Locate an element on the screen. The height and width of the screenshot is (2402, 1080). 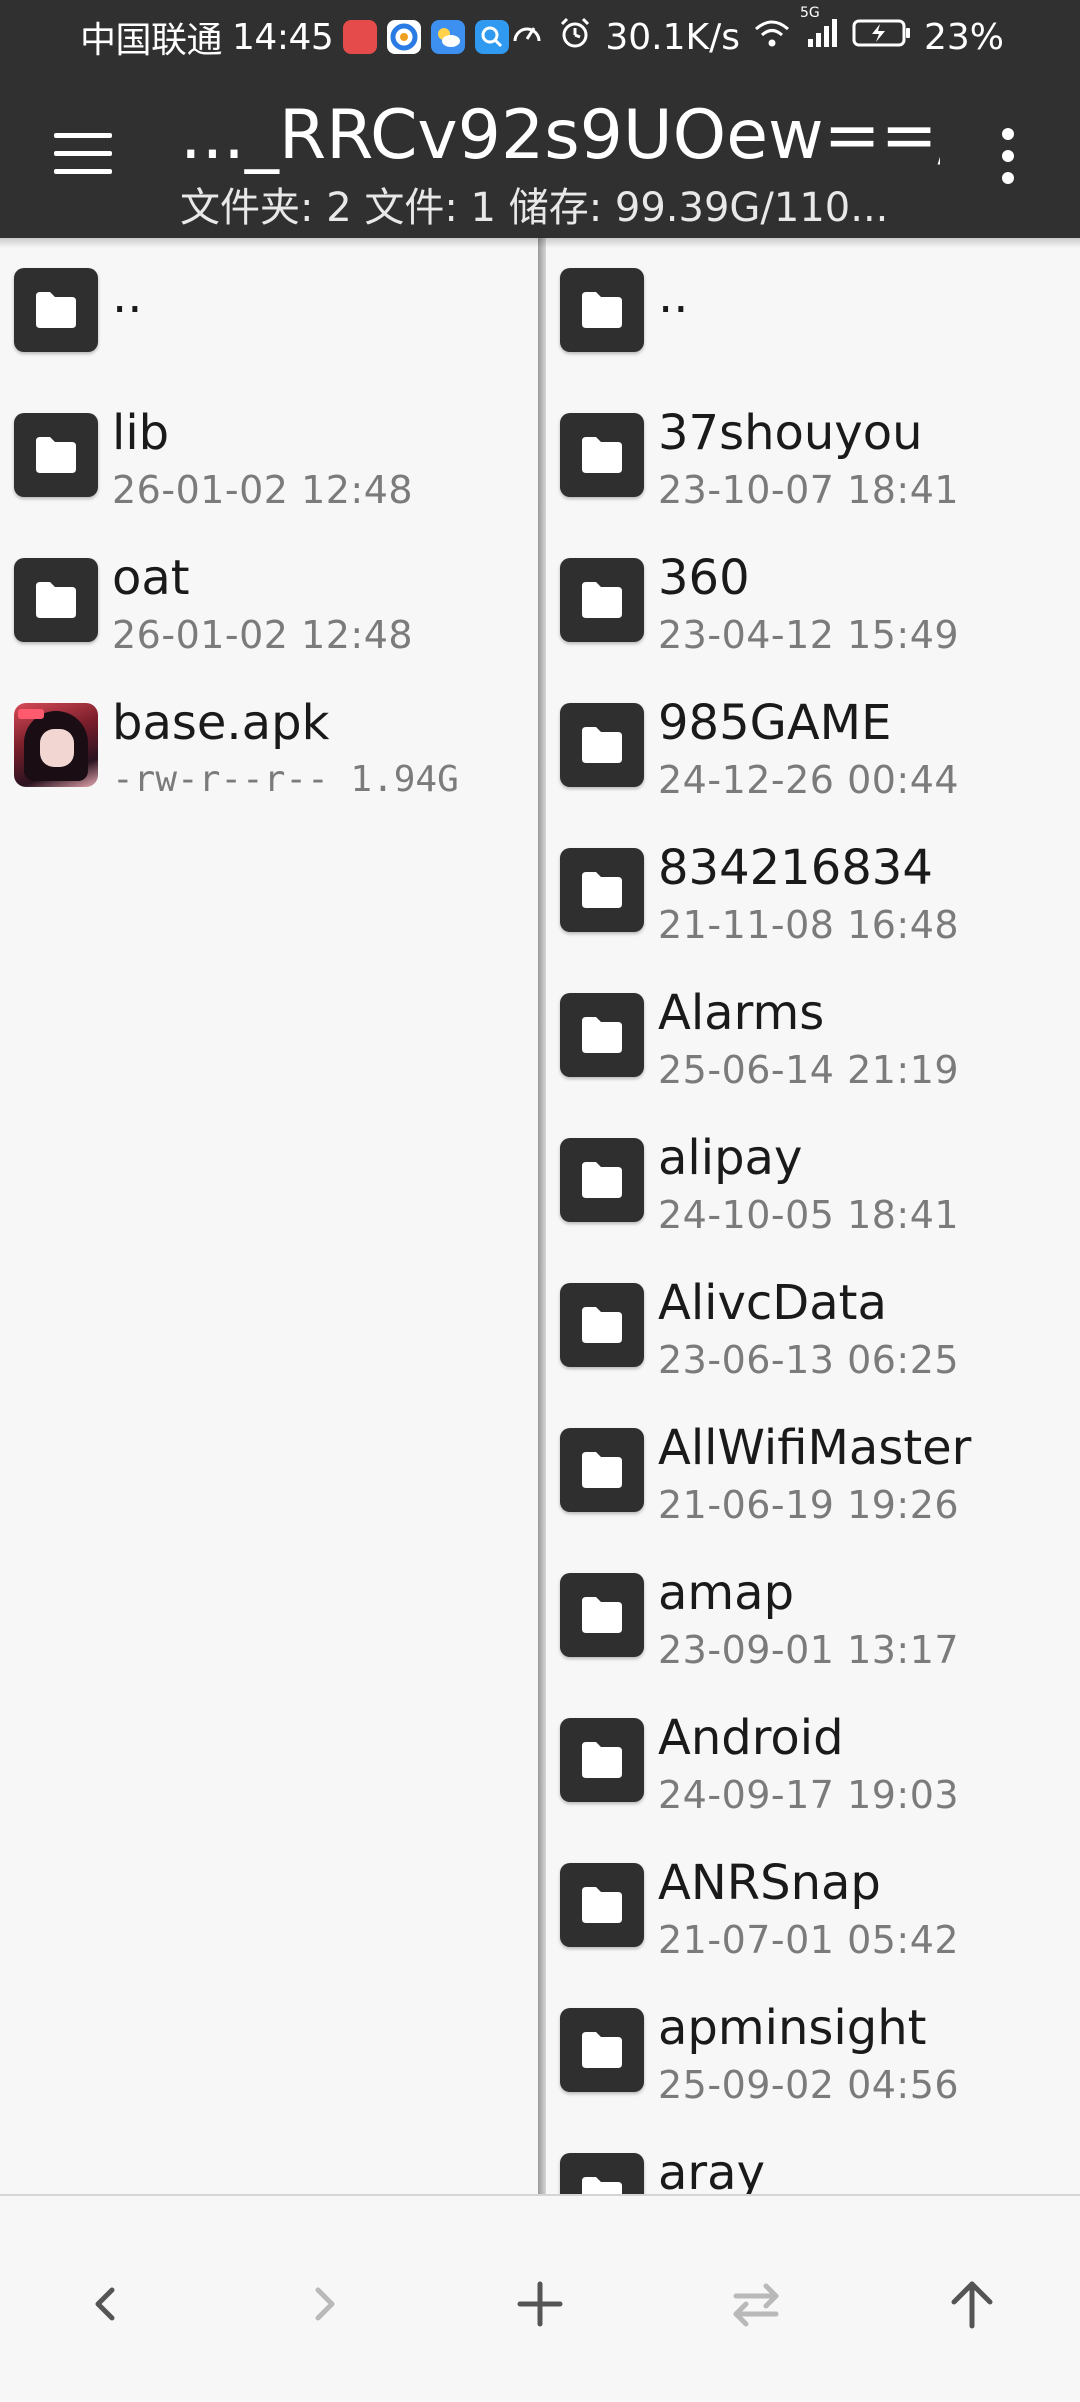
item-date: 24-10-05 18:41 is located at coordinates (809, 1215).